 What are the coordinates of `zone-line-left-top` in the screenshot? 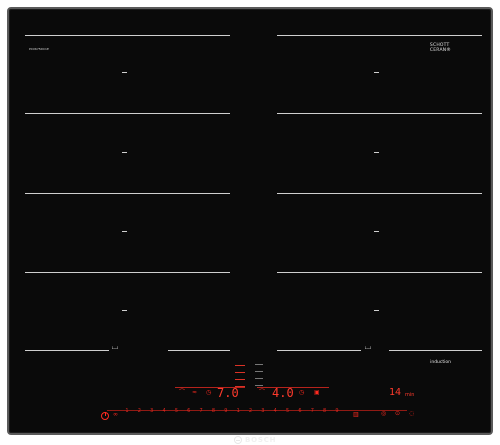 It's located at (127, 35).